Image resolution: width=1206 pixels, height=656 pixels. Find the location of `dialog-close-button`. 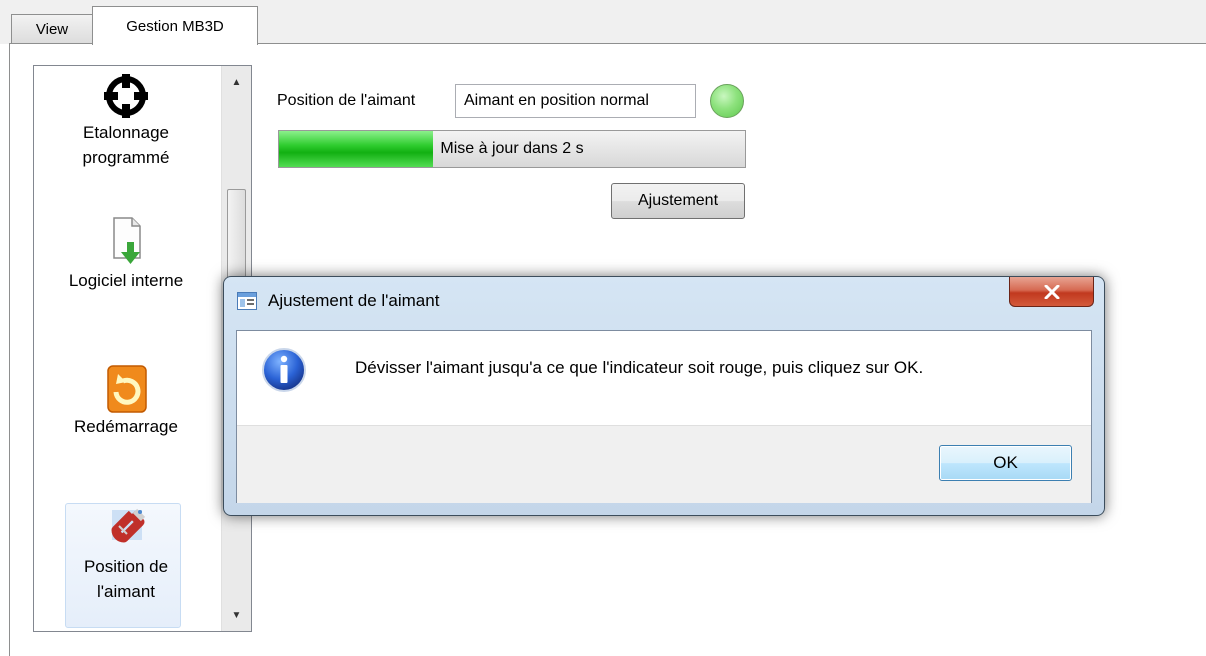

dialog-close-button is located at coordinates (1051, 292).